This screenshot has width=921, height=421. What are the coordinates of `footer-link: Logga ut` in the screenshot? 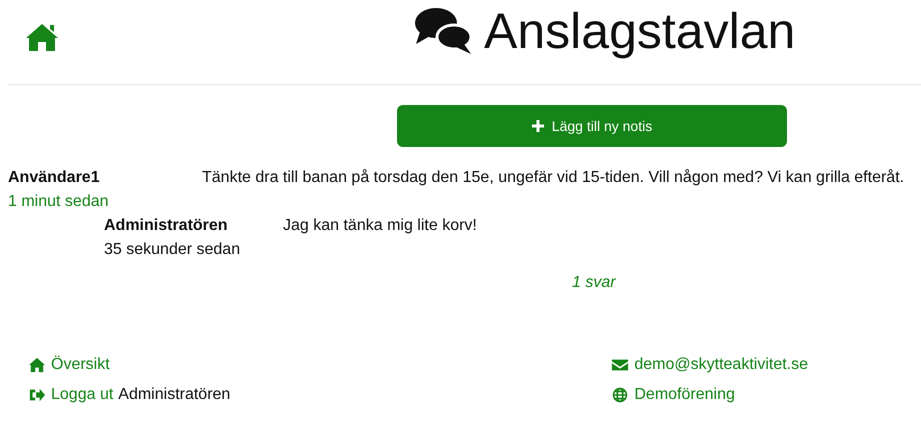 It's located at (82, 395).